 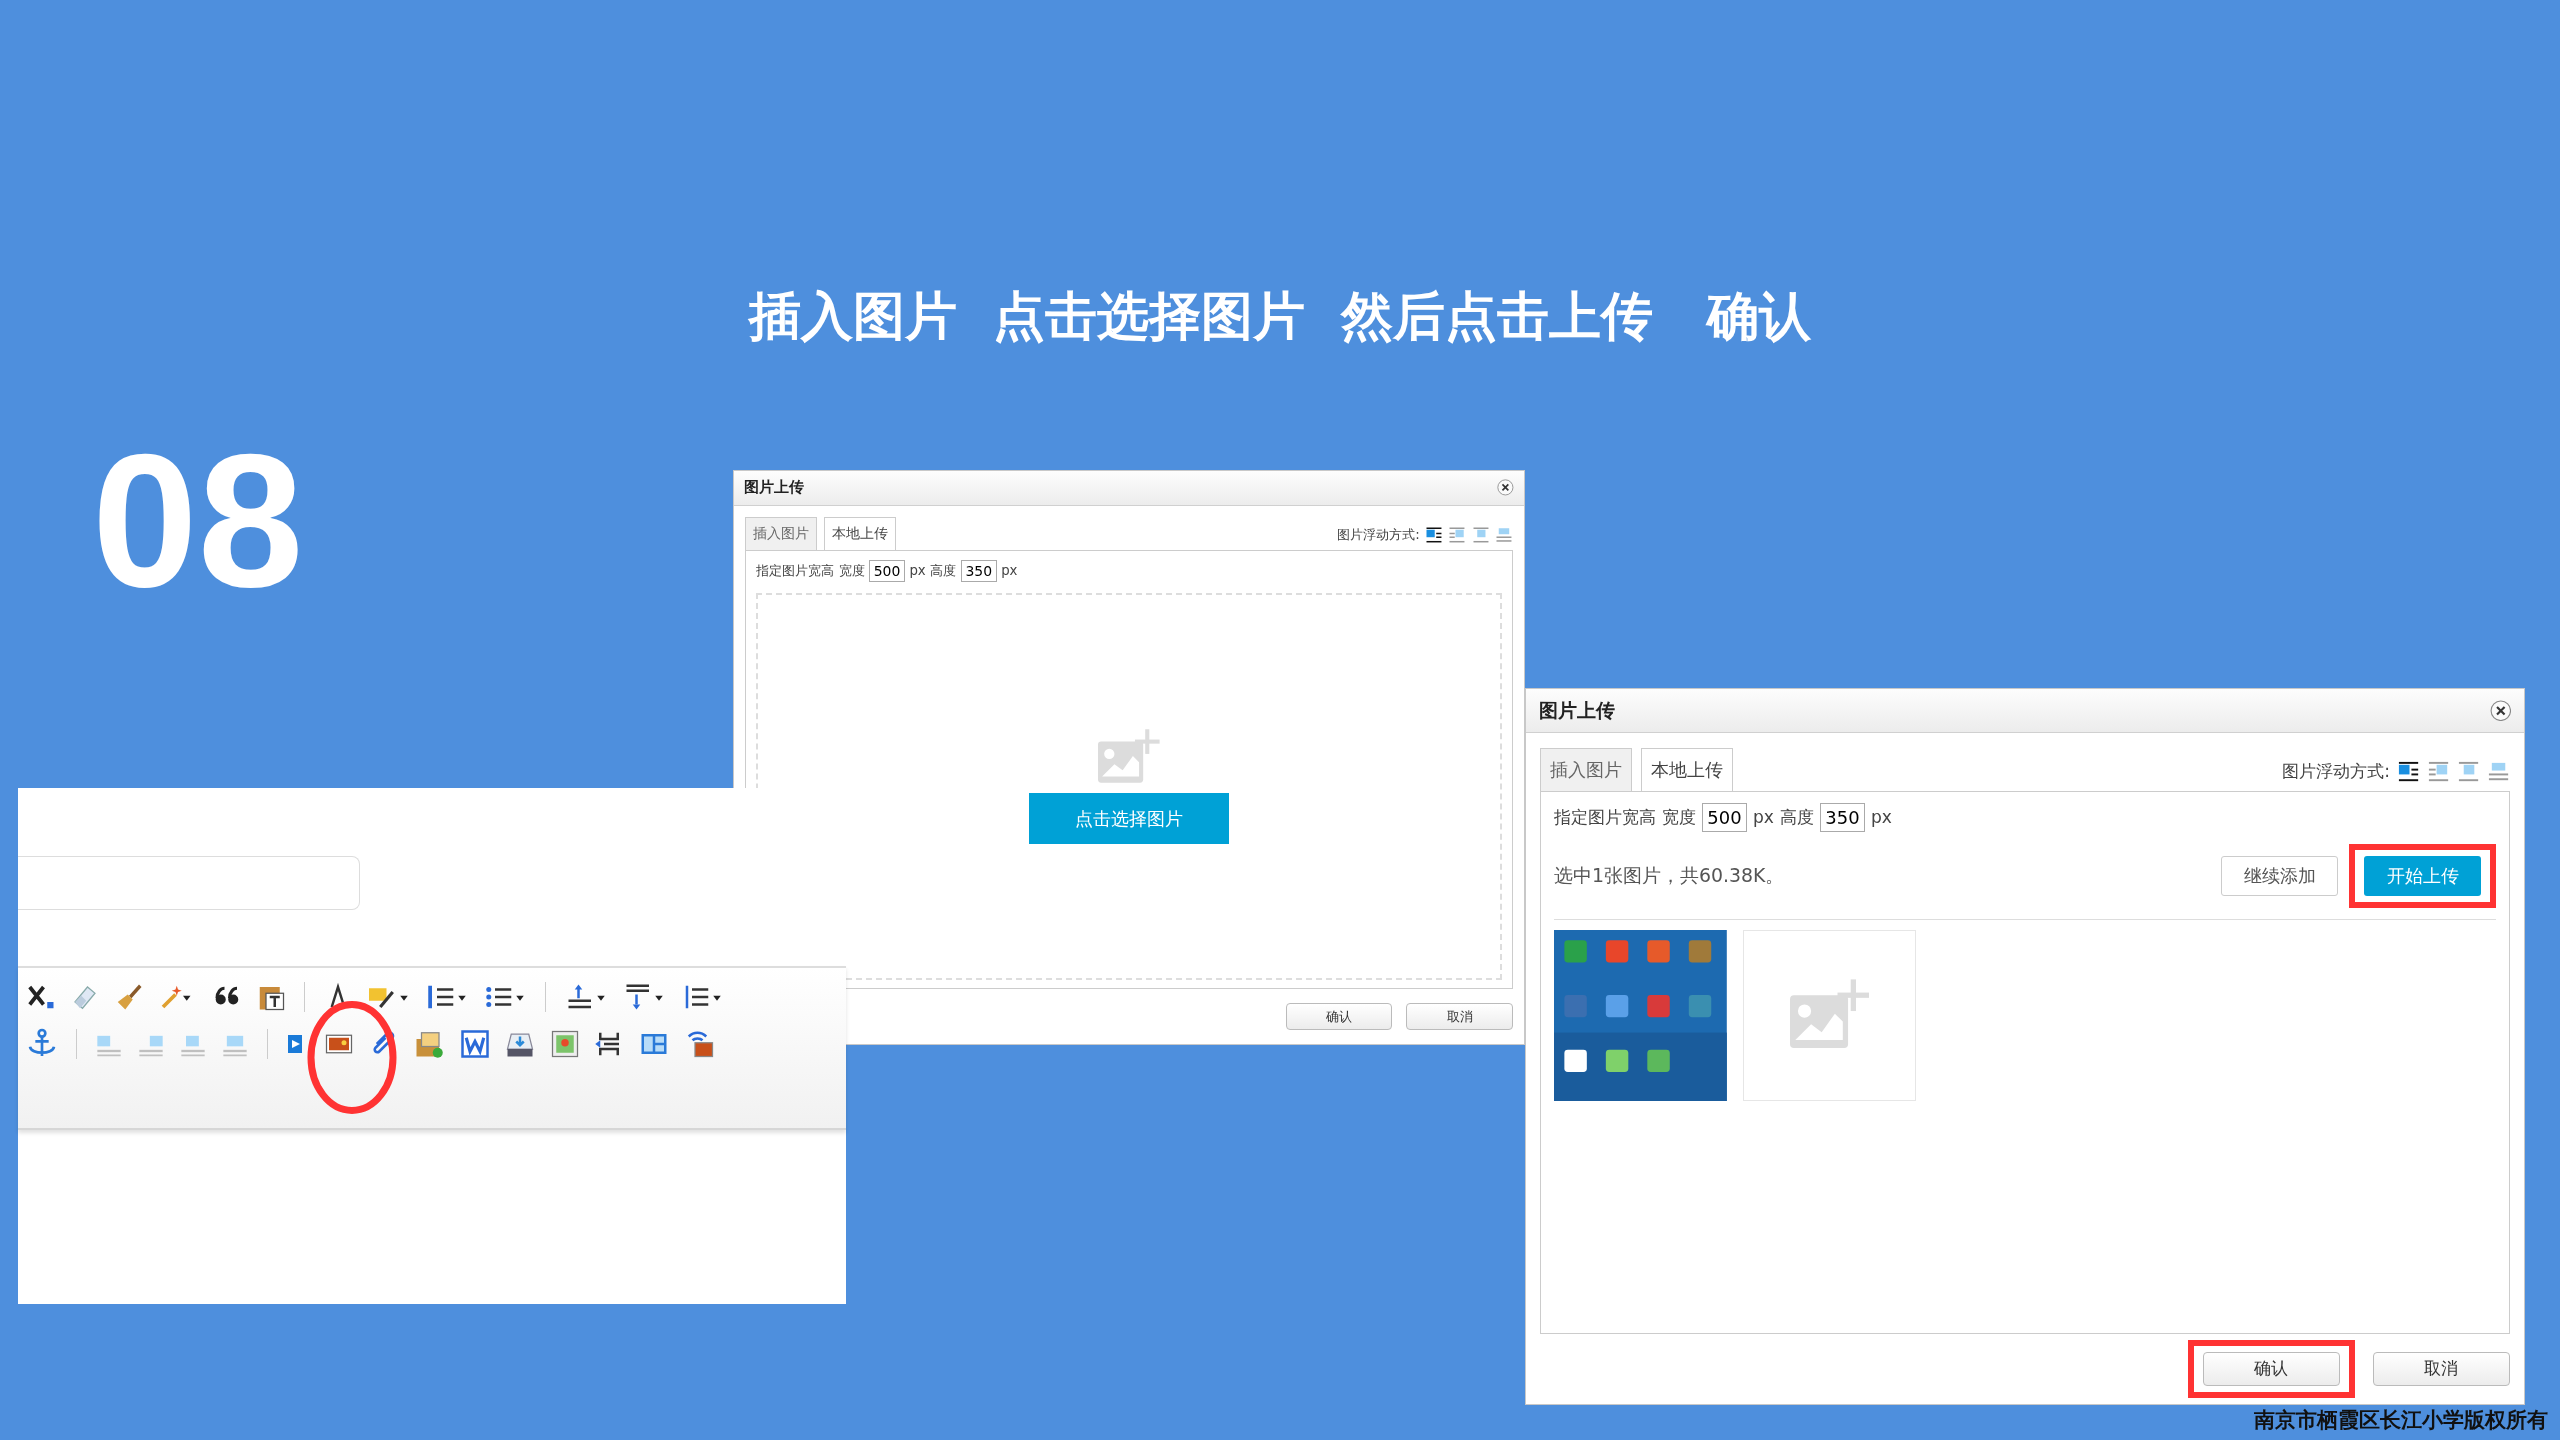 What do you see at coordinates (198, 520) in the screenshot?
I see `step-number: 08` at bounding box center [198, 520].